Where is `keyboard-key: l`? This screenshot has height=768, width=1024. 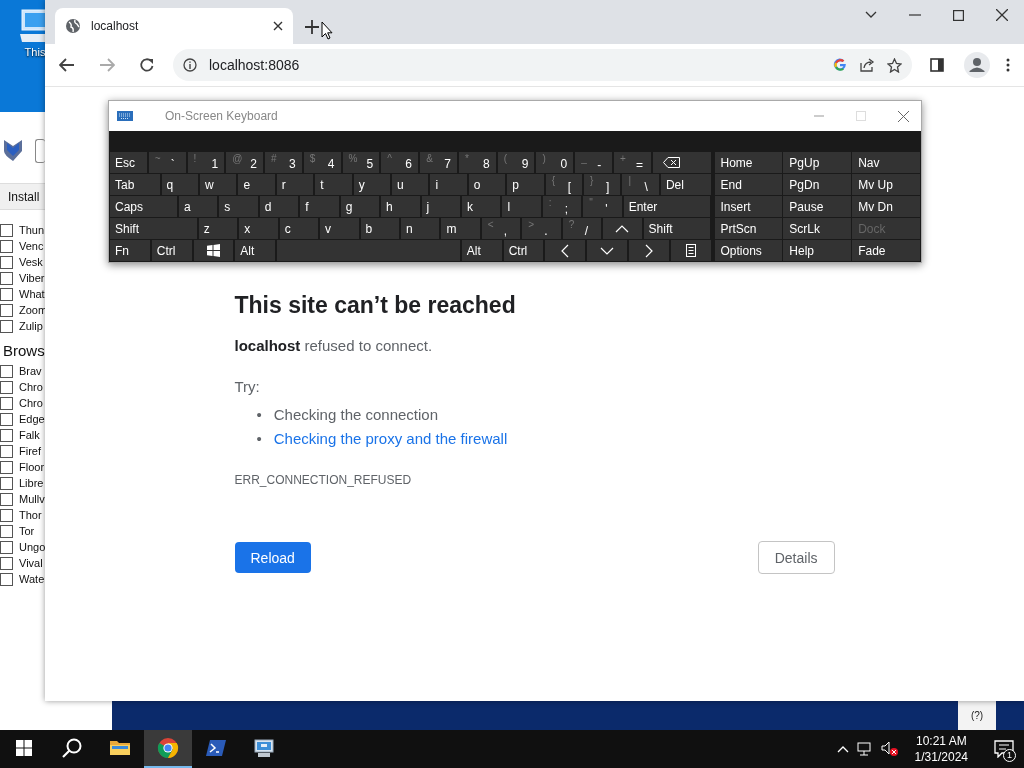
keyboard-key: l is located at coordinates (521, 206).